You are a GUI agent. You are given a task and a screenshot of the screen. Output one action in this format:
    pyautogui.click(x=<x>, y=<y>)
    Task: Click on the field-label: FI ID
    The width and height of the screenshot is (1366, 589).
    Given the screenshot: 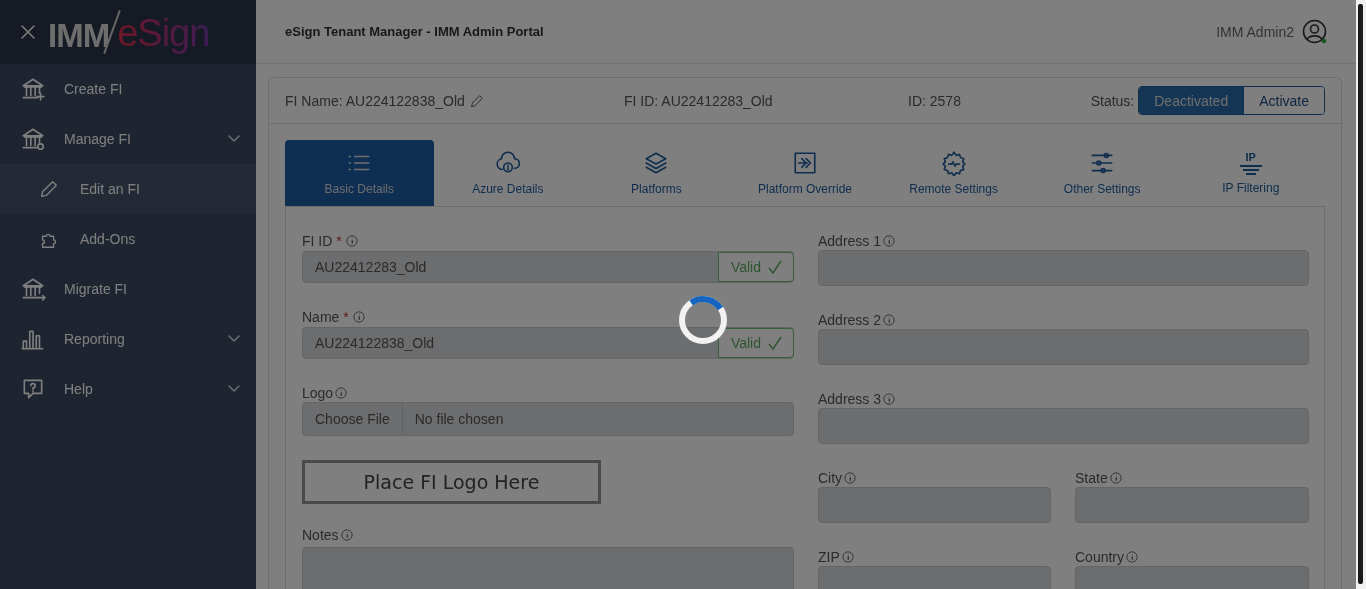 What is the action you would take?
    pyautogui.click(x=317, y=241)
    